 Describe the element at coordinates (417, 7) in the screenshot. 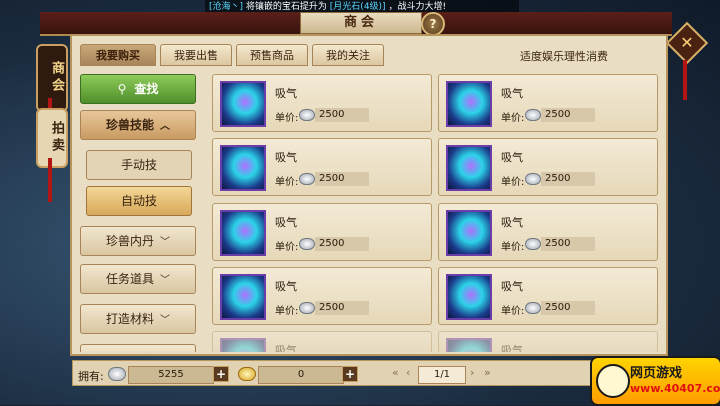

I see `ticker-suffix: ，战斗力大增!` at that location.